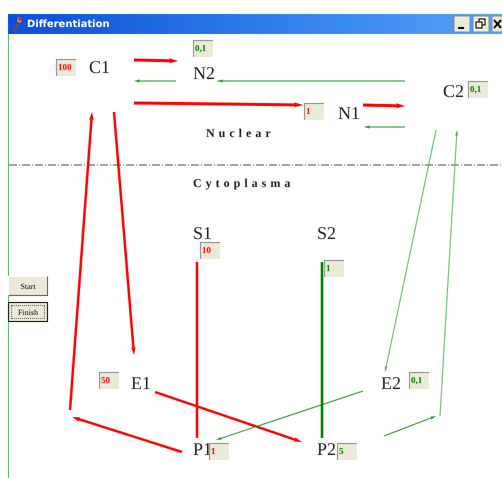 The height and width of the screenshot is (478, 502). Describe the element at coordinates (141, 383) in the screenshot. I see `node-label: E1` at that location.